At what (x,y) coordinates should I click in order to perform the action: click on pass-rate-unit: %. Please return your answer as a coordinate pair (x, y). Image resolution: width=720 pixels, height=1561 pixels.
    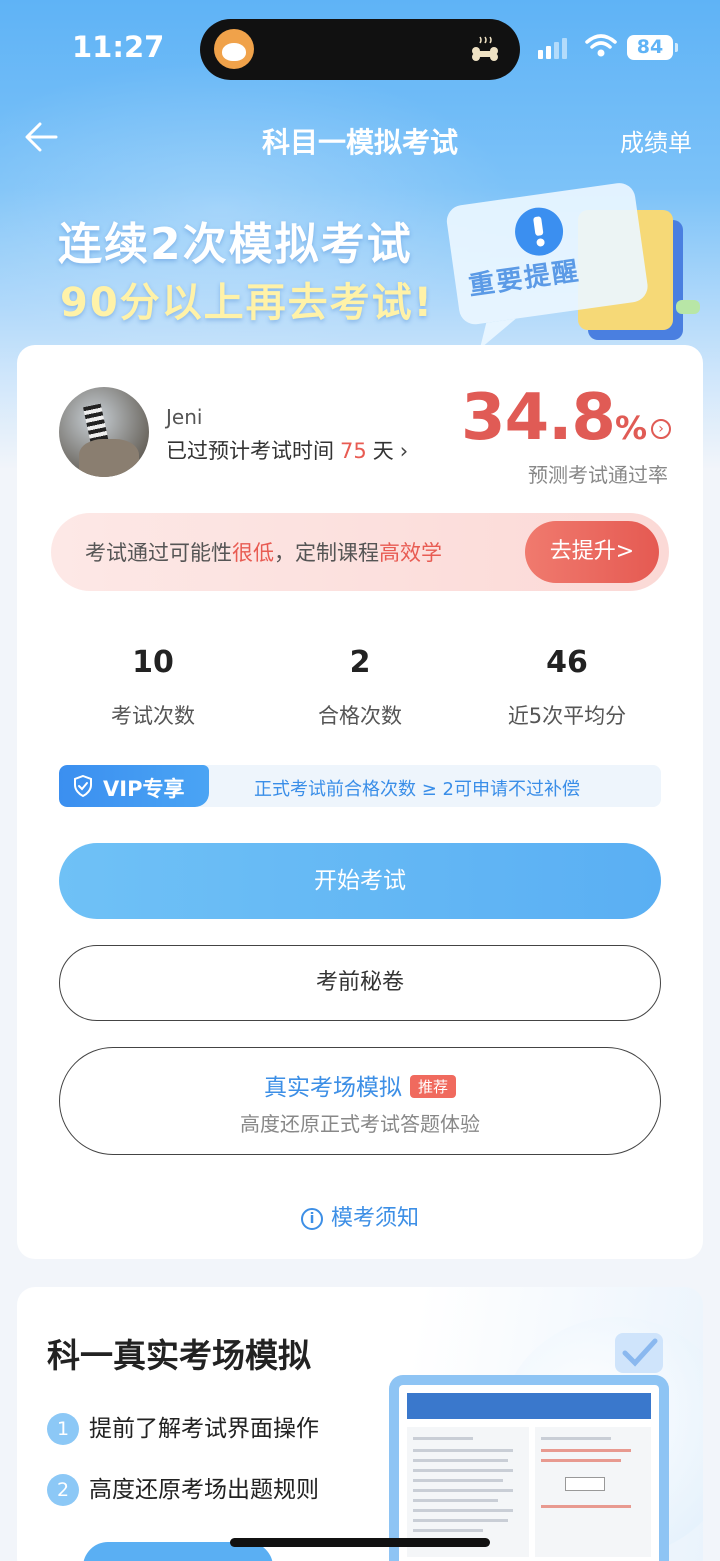
    Looking at the image, I should click on (630, 428).